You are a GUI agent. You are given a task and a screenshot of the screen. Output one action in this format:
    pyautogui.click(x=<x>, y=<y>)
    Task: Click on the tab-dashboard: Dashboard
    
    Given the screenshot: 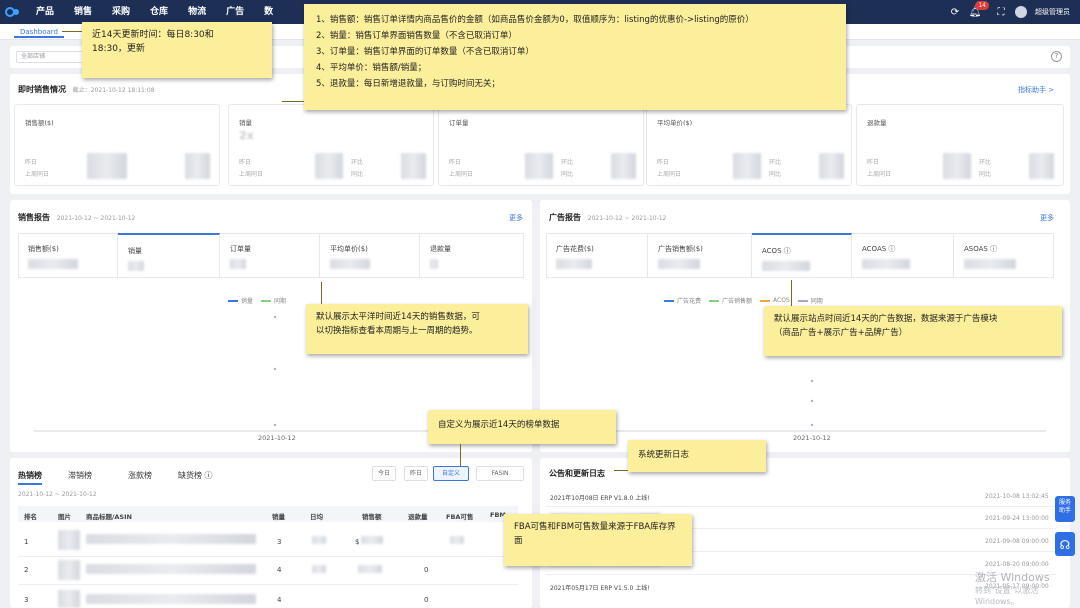 What is the action you would take?
    pyautogui.click(x=39, y=32)
    